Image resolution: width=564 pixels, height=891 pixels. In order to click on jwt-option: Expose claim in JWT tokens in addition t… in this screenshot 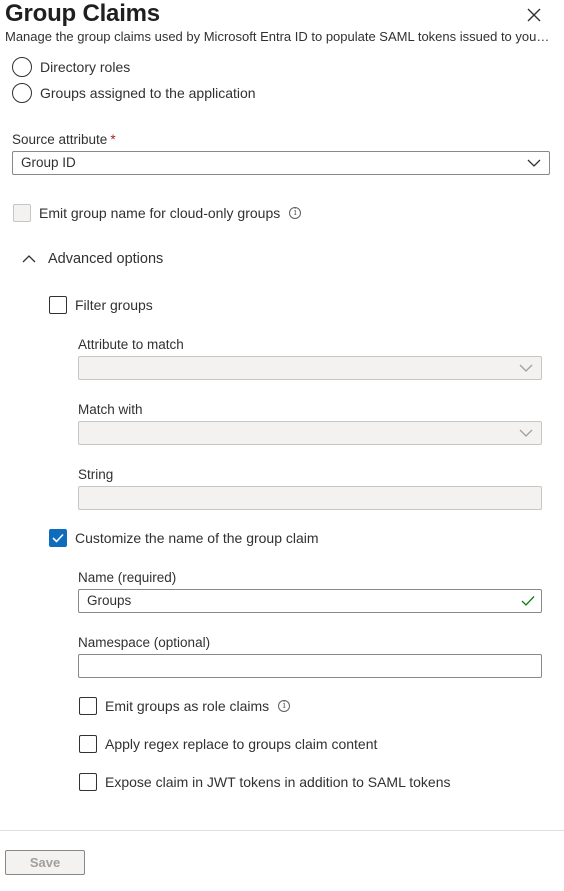, I will do `click(265, 782)`.